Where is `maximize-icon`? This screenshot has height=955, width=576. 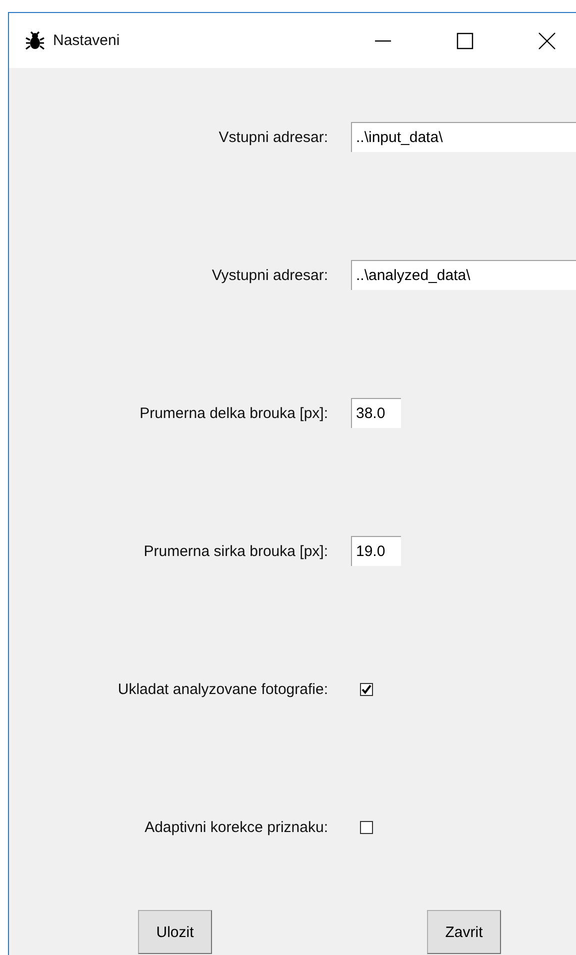
maximize-icon is located at coordinates (465, 41).